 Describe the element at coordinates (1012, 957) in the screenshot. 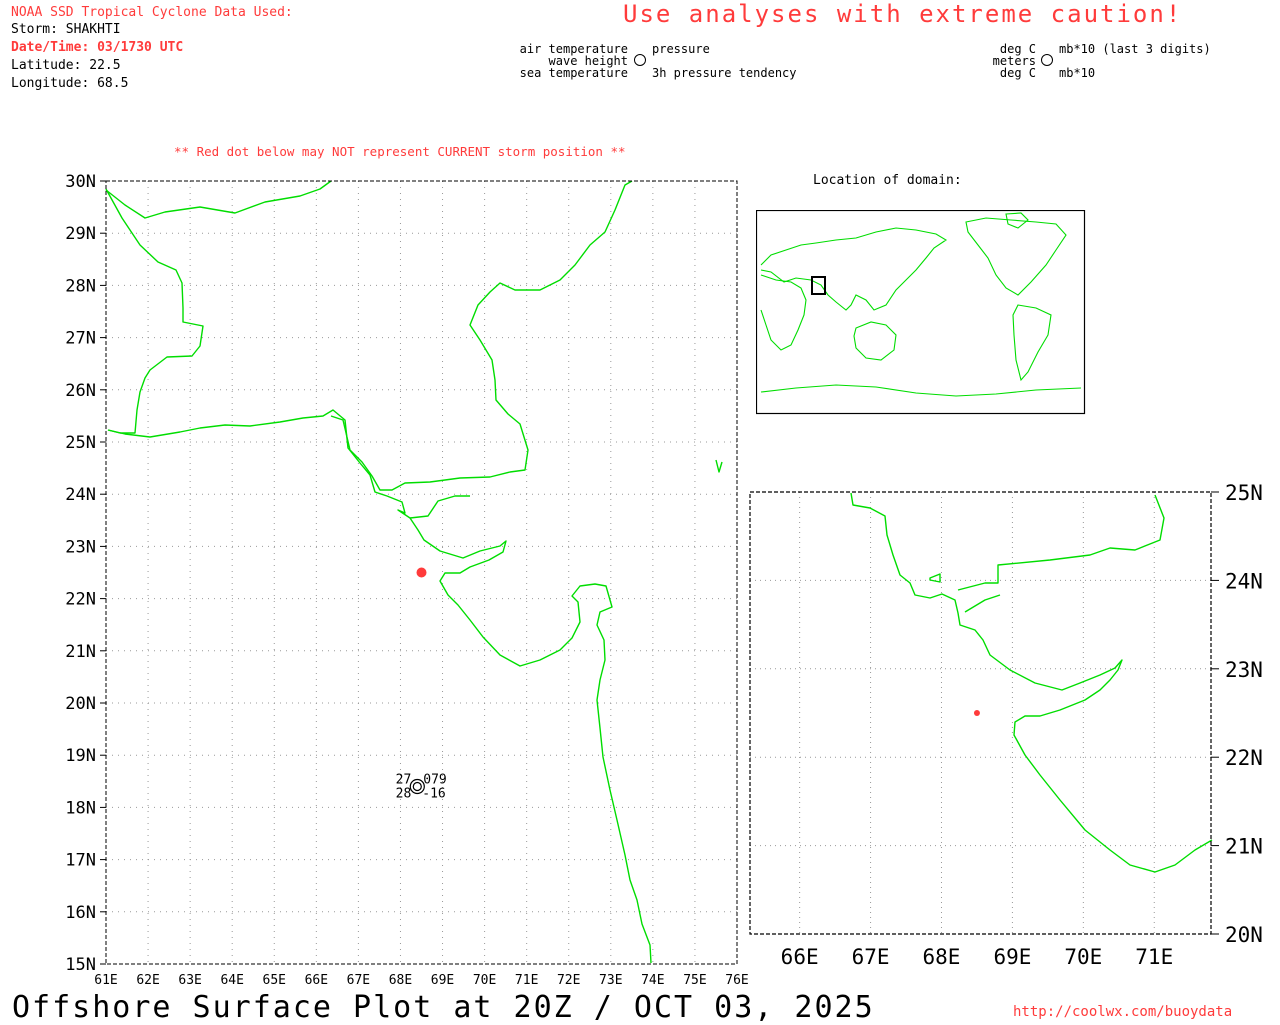

I see `zoom-lon-label: 69E` at that location.